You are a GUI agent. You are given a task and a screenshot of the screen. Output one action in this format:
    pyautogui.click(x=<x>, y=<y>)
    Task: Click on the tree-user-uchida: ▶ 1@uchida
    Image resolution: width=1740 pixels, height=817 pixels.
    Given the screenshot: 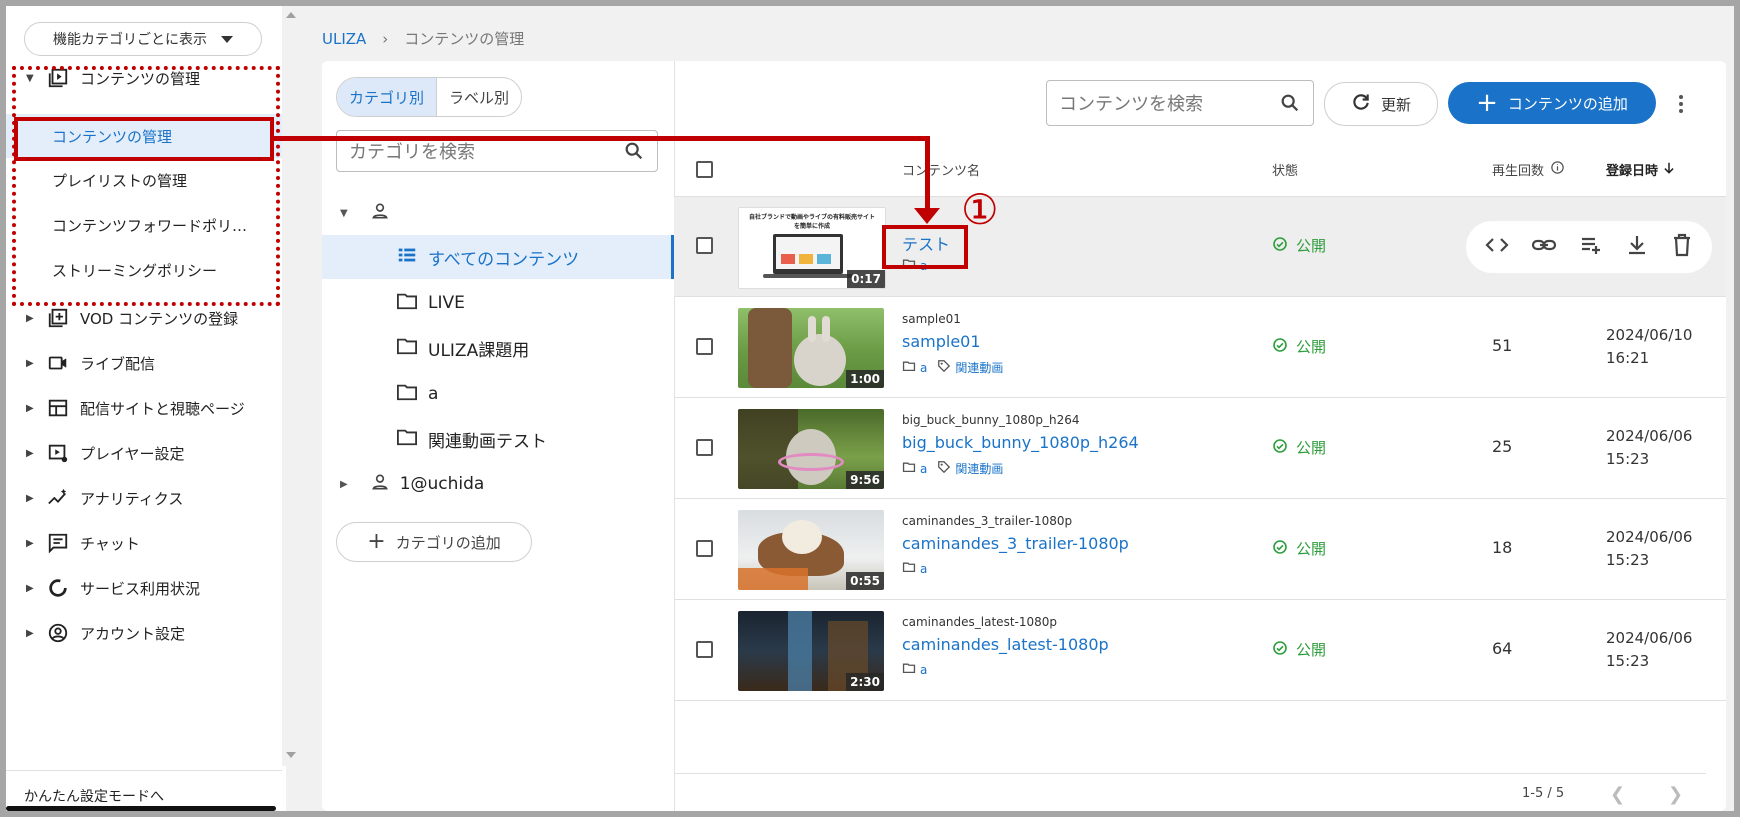 What is the action you would take?
    pyautogui.click(x=412, y=484)
    